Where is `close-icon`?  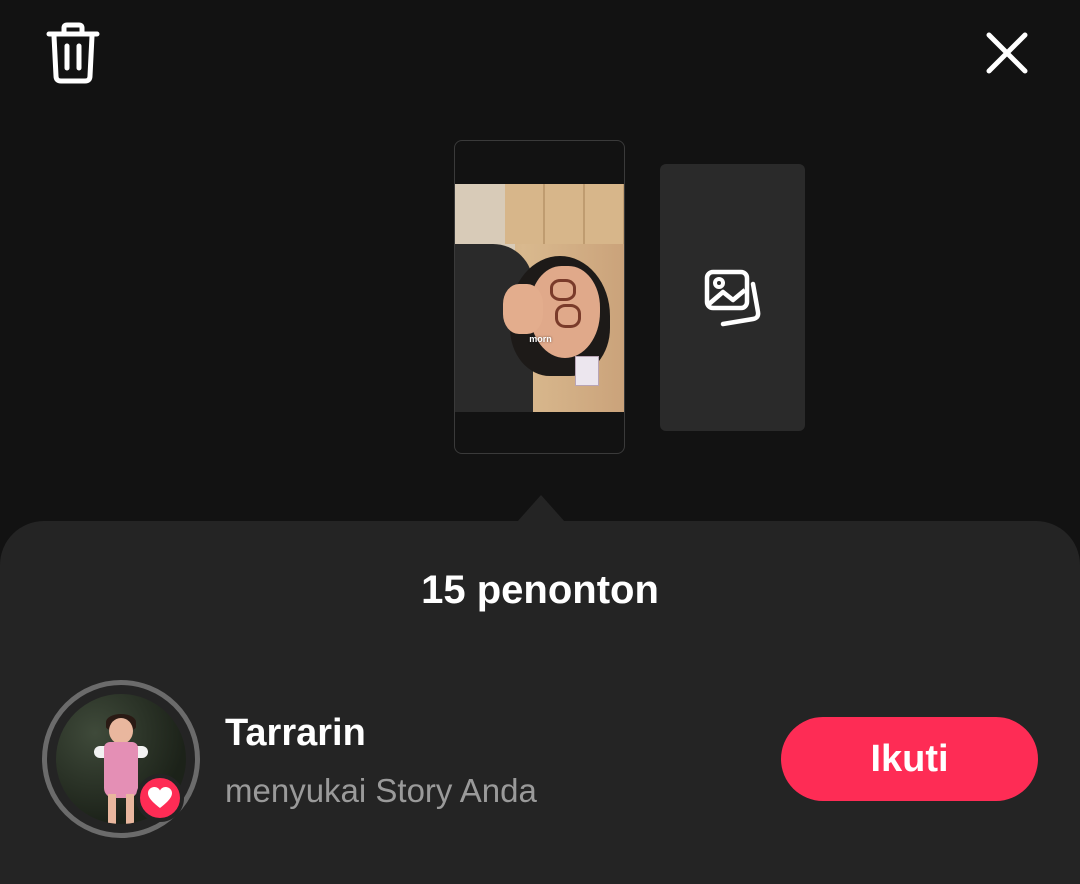 close-icon is located at coordinates (1007, 53).